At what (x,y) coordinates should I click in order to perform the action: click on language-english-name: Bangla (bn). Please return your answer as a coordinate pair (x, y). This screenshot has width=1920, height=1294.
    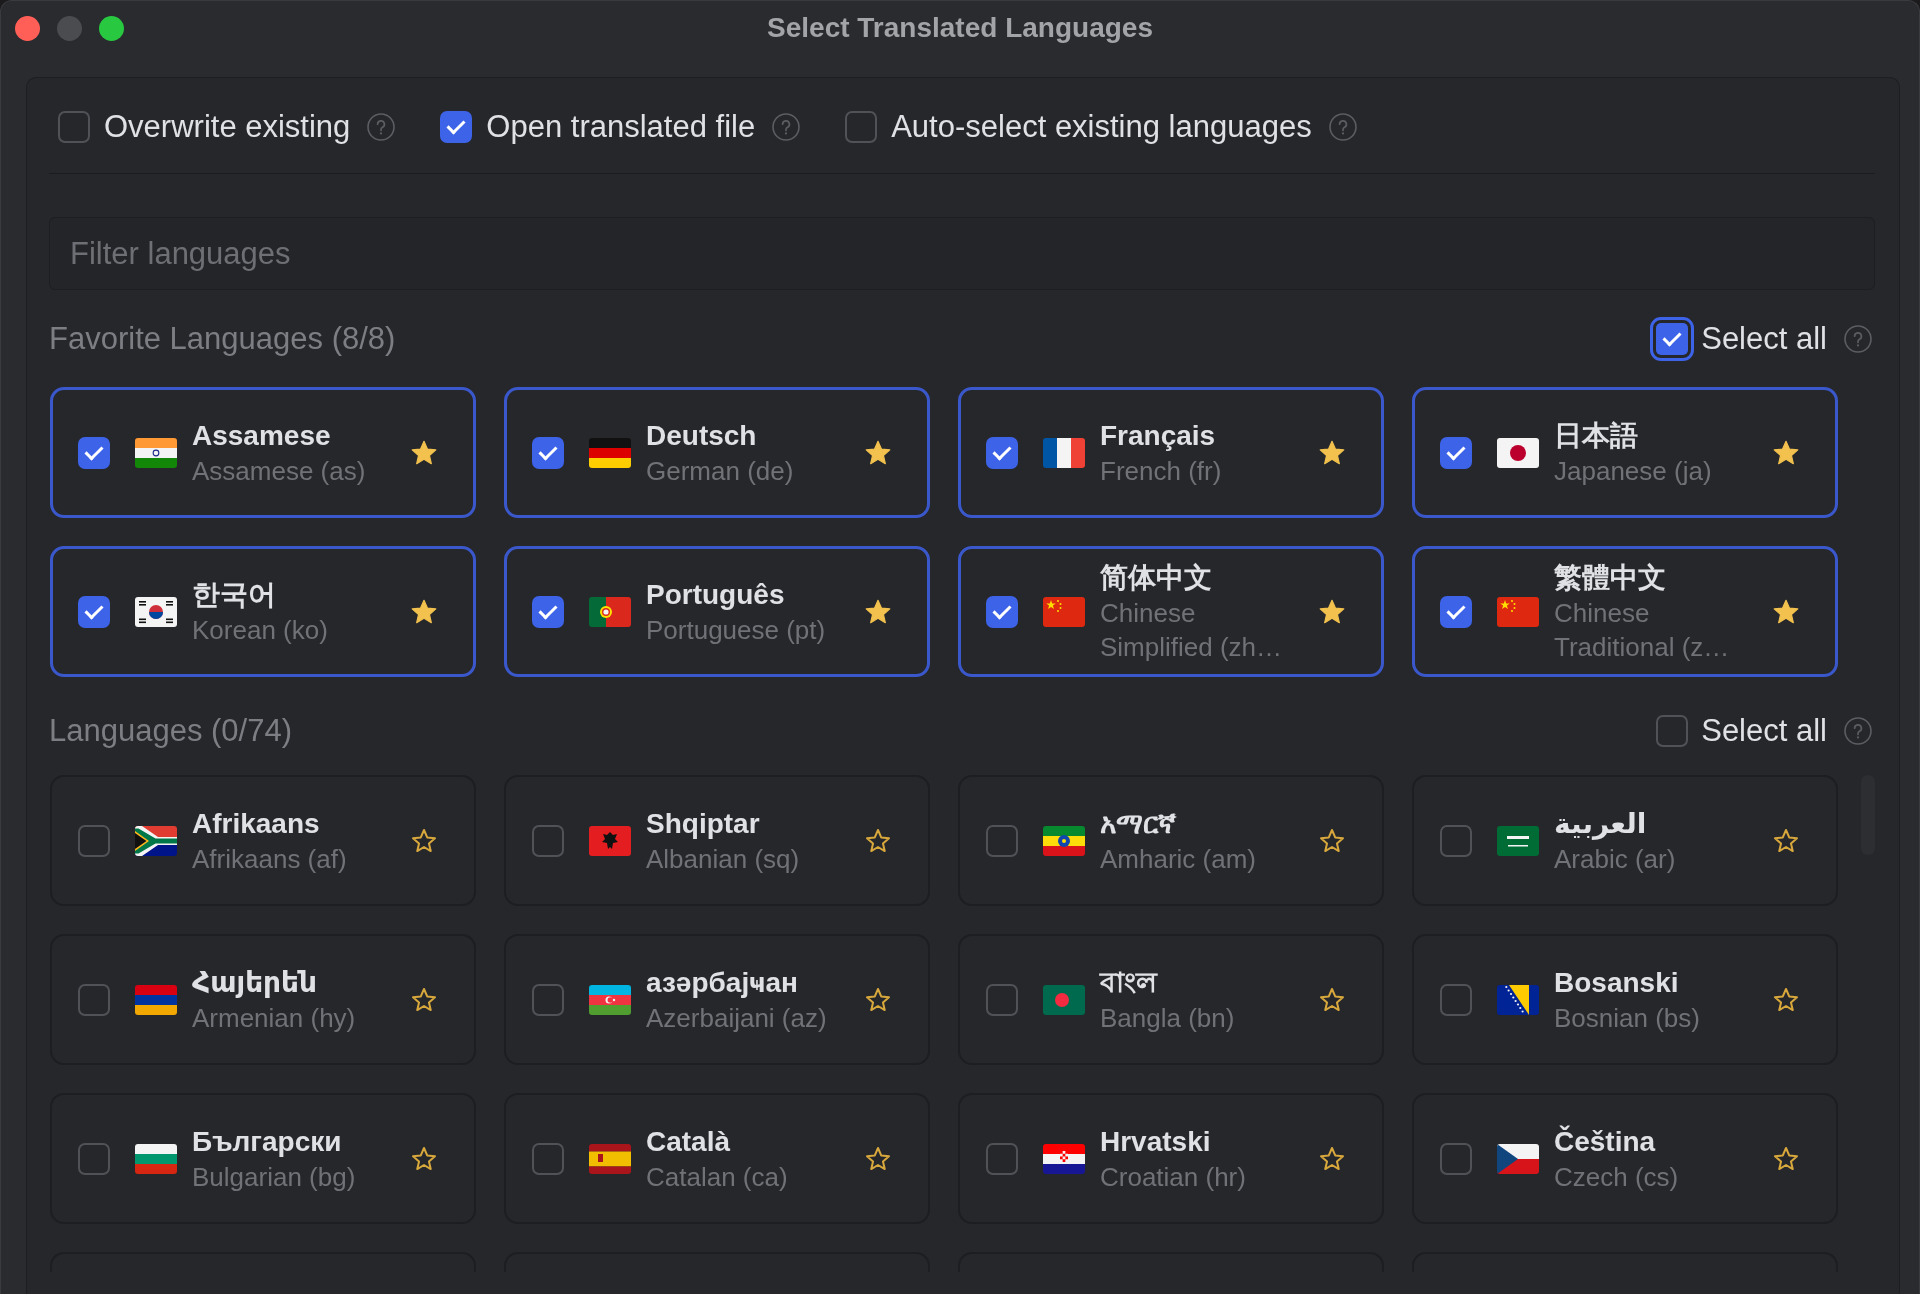
    Looking at the image, I should click on (1168, 1018).